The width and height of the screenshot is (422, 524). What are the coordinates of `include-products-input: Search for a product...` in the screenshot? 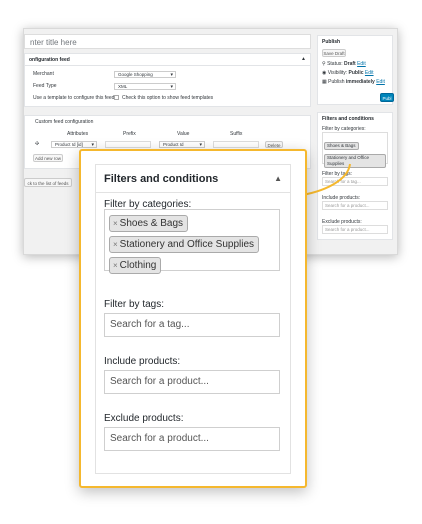 It's located at (192, 382).